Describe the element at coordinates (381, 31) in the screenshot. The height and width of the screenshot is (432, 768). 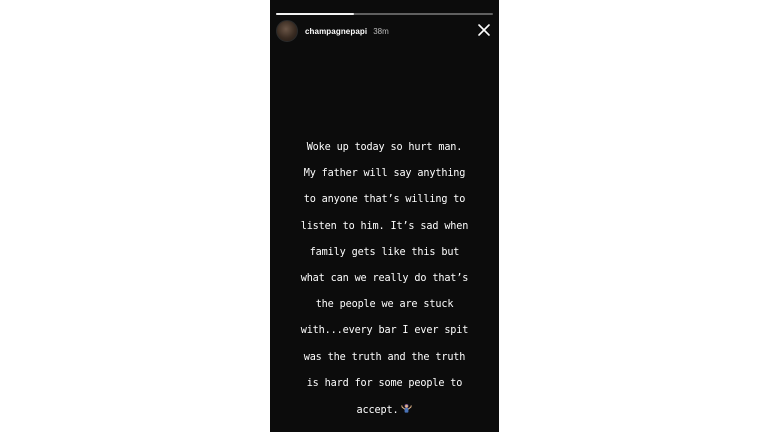
I see `timestamp: 38m` at that location.